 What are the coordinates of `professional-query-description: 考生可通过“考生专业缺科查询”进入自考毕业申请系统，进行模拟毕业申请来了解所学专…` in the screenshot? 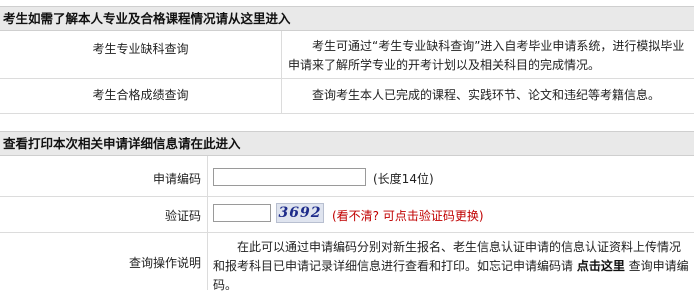 It's located at (486, 55).